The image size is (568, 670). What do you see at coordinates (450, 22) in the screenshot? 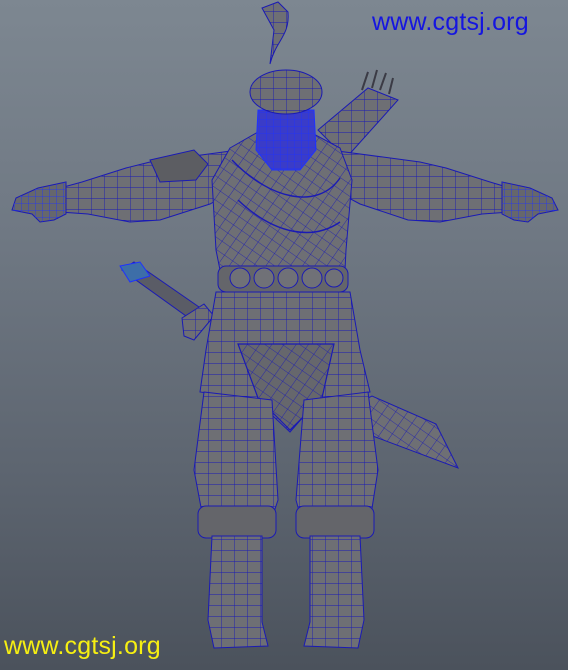
I see `watermark-top: www.cgtsj.org` at bounding box center [450, 22].